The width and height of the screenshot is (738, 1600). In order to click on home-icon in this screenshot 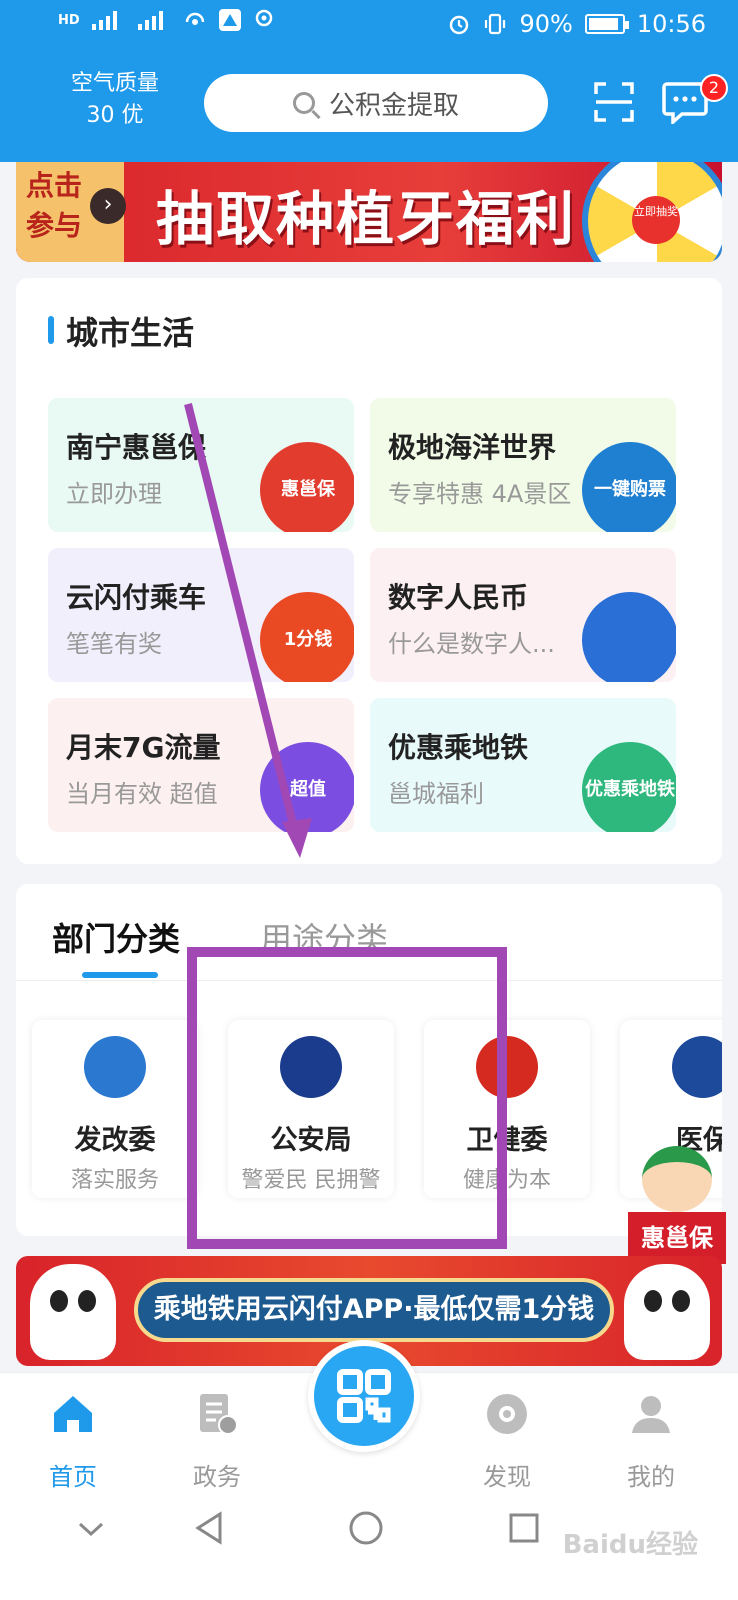, I will do `click(73, 1414)`.